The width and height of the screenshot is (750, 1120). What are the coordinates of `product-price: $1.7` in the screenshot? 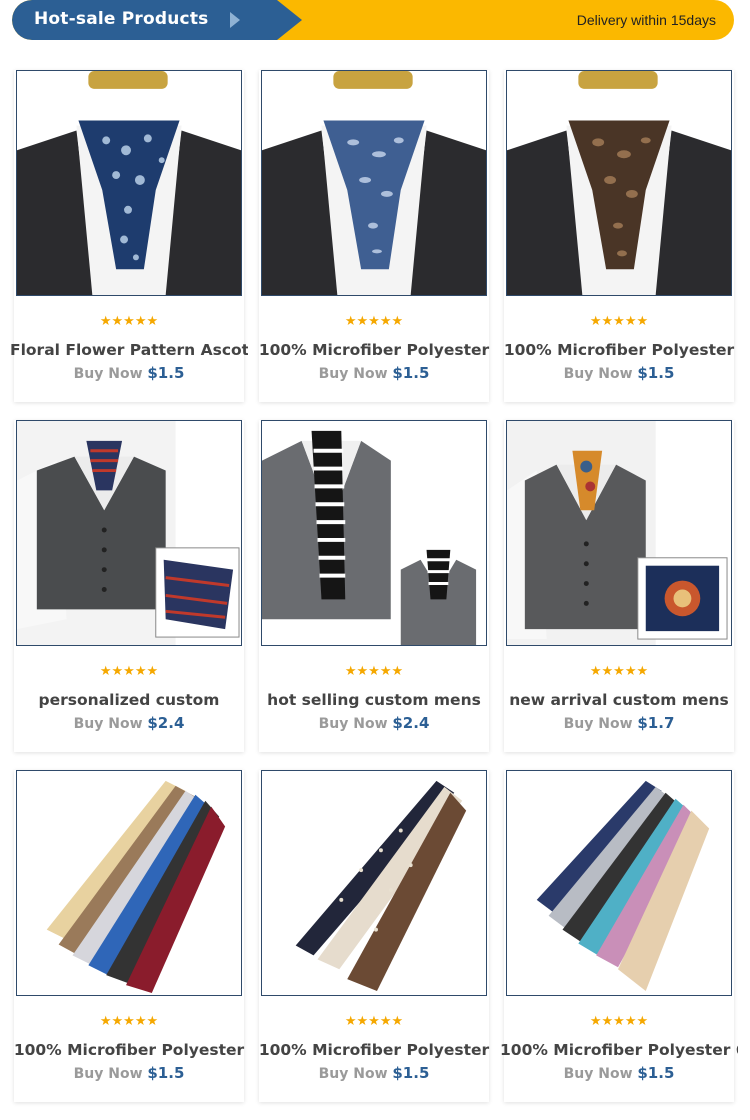 It's located at (656, 723).